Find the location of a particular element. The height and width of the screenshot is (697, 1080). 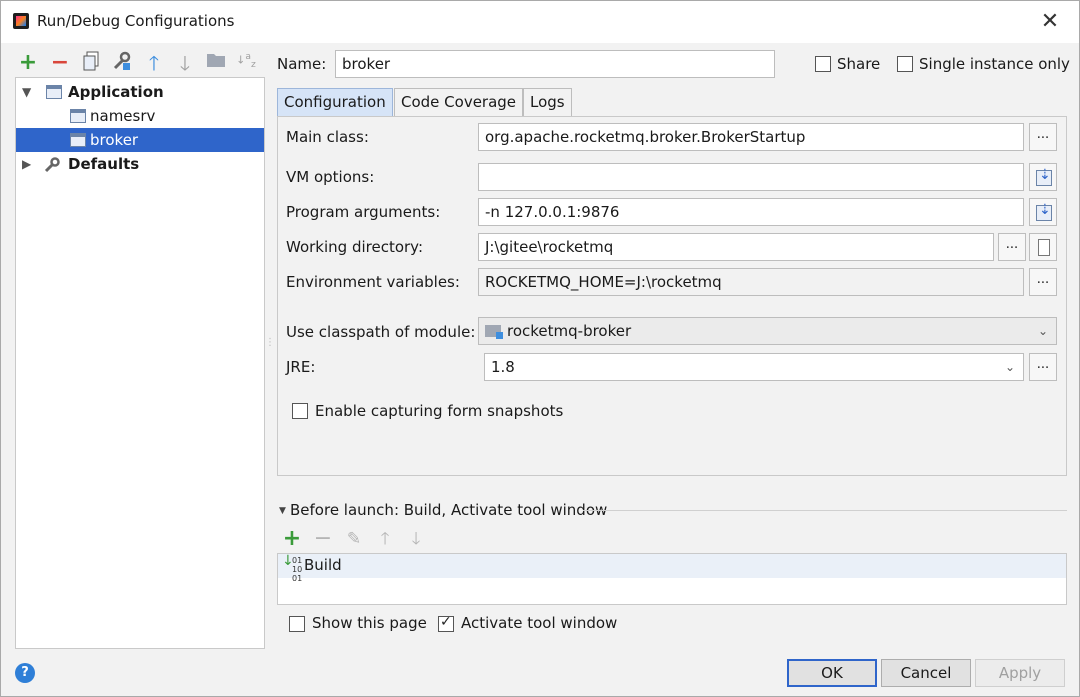

name-input: broker is located at coordinates (555, 64).